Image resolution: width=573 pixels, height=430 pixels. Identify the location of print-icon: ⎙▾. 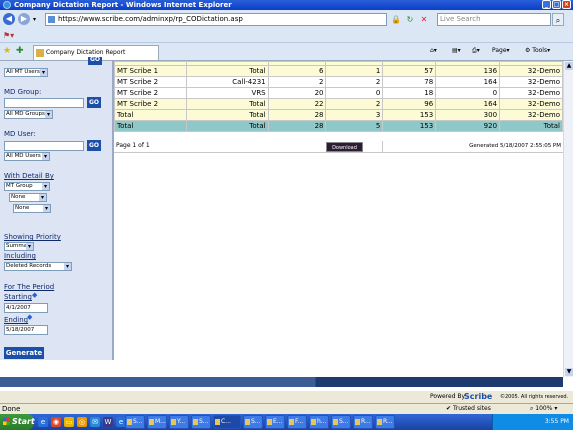
(476, 51).